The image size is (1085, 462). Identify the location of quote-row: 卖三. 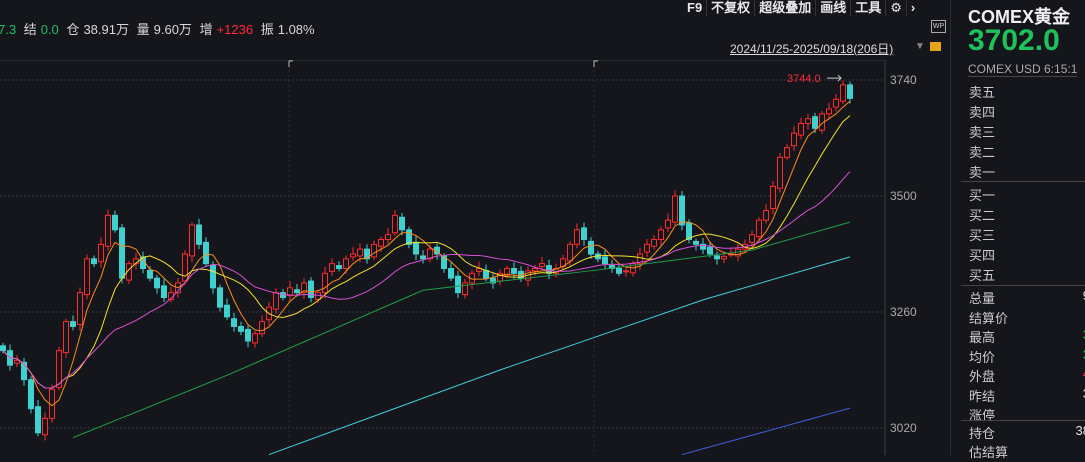
(1027, 132).